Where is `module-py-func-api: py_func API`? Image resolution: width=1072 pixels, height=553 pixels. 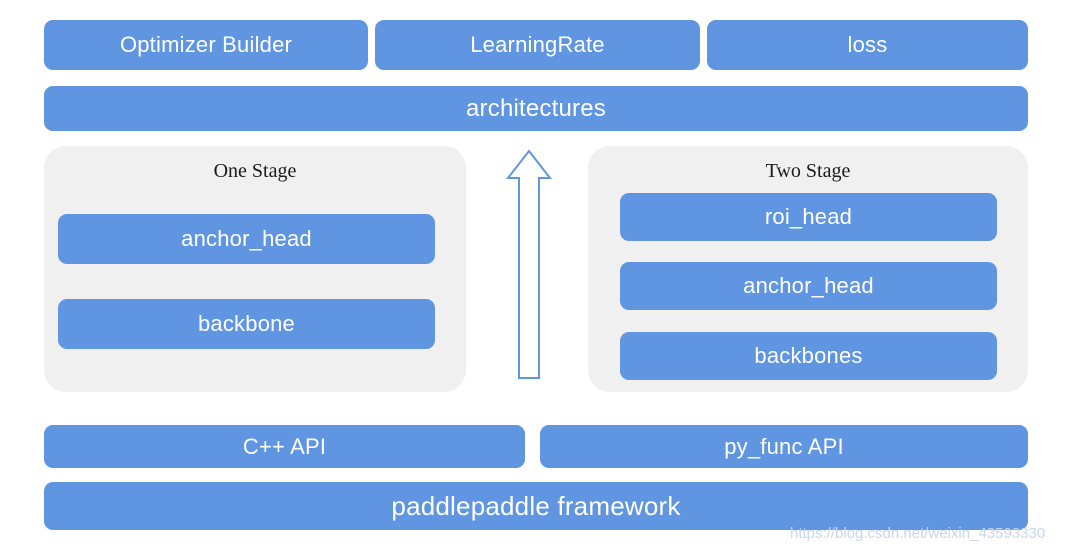 module-py-func-api: py_func API is located at coordinates (784, 446).